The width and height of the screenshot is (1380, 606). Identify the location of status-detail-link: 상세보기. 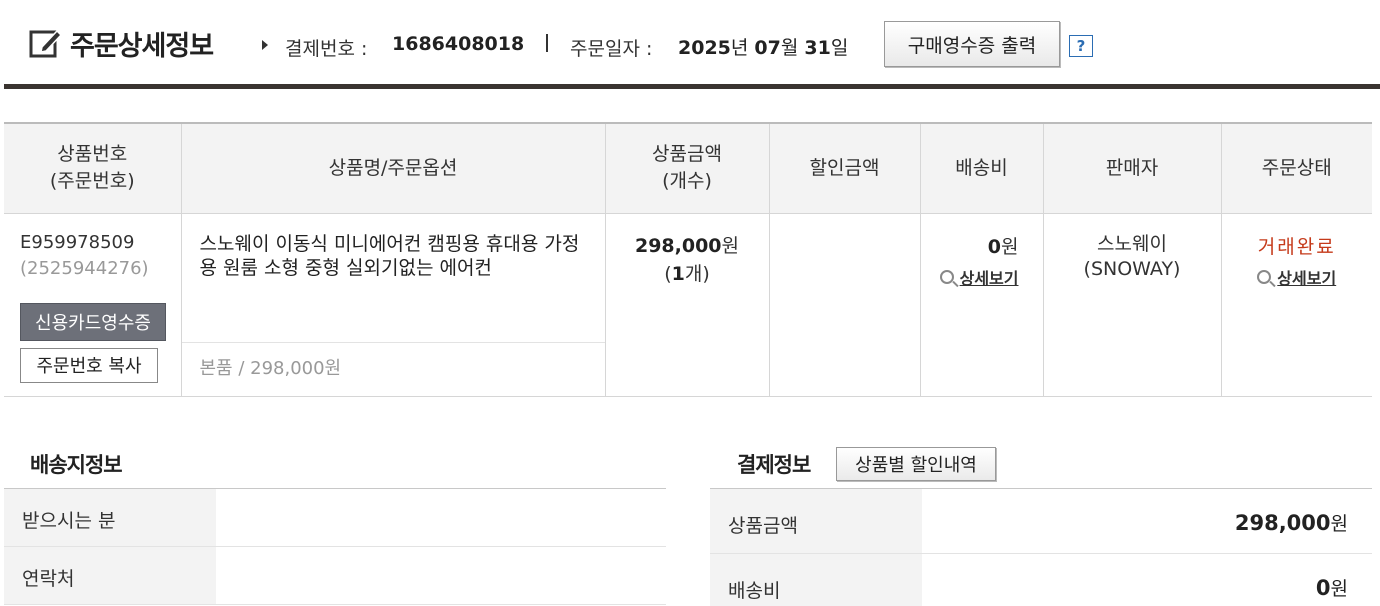
(1296, 277).